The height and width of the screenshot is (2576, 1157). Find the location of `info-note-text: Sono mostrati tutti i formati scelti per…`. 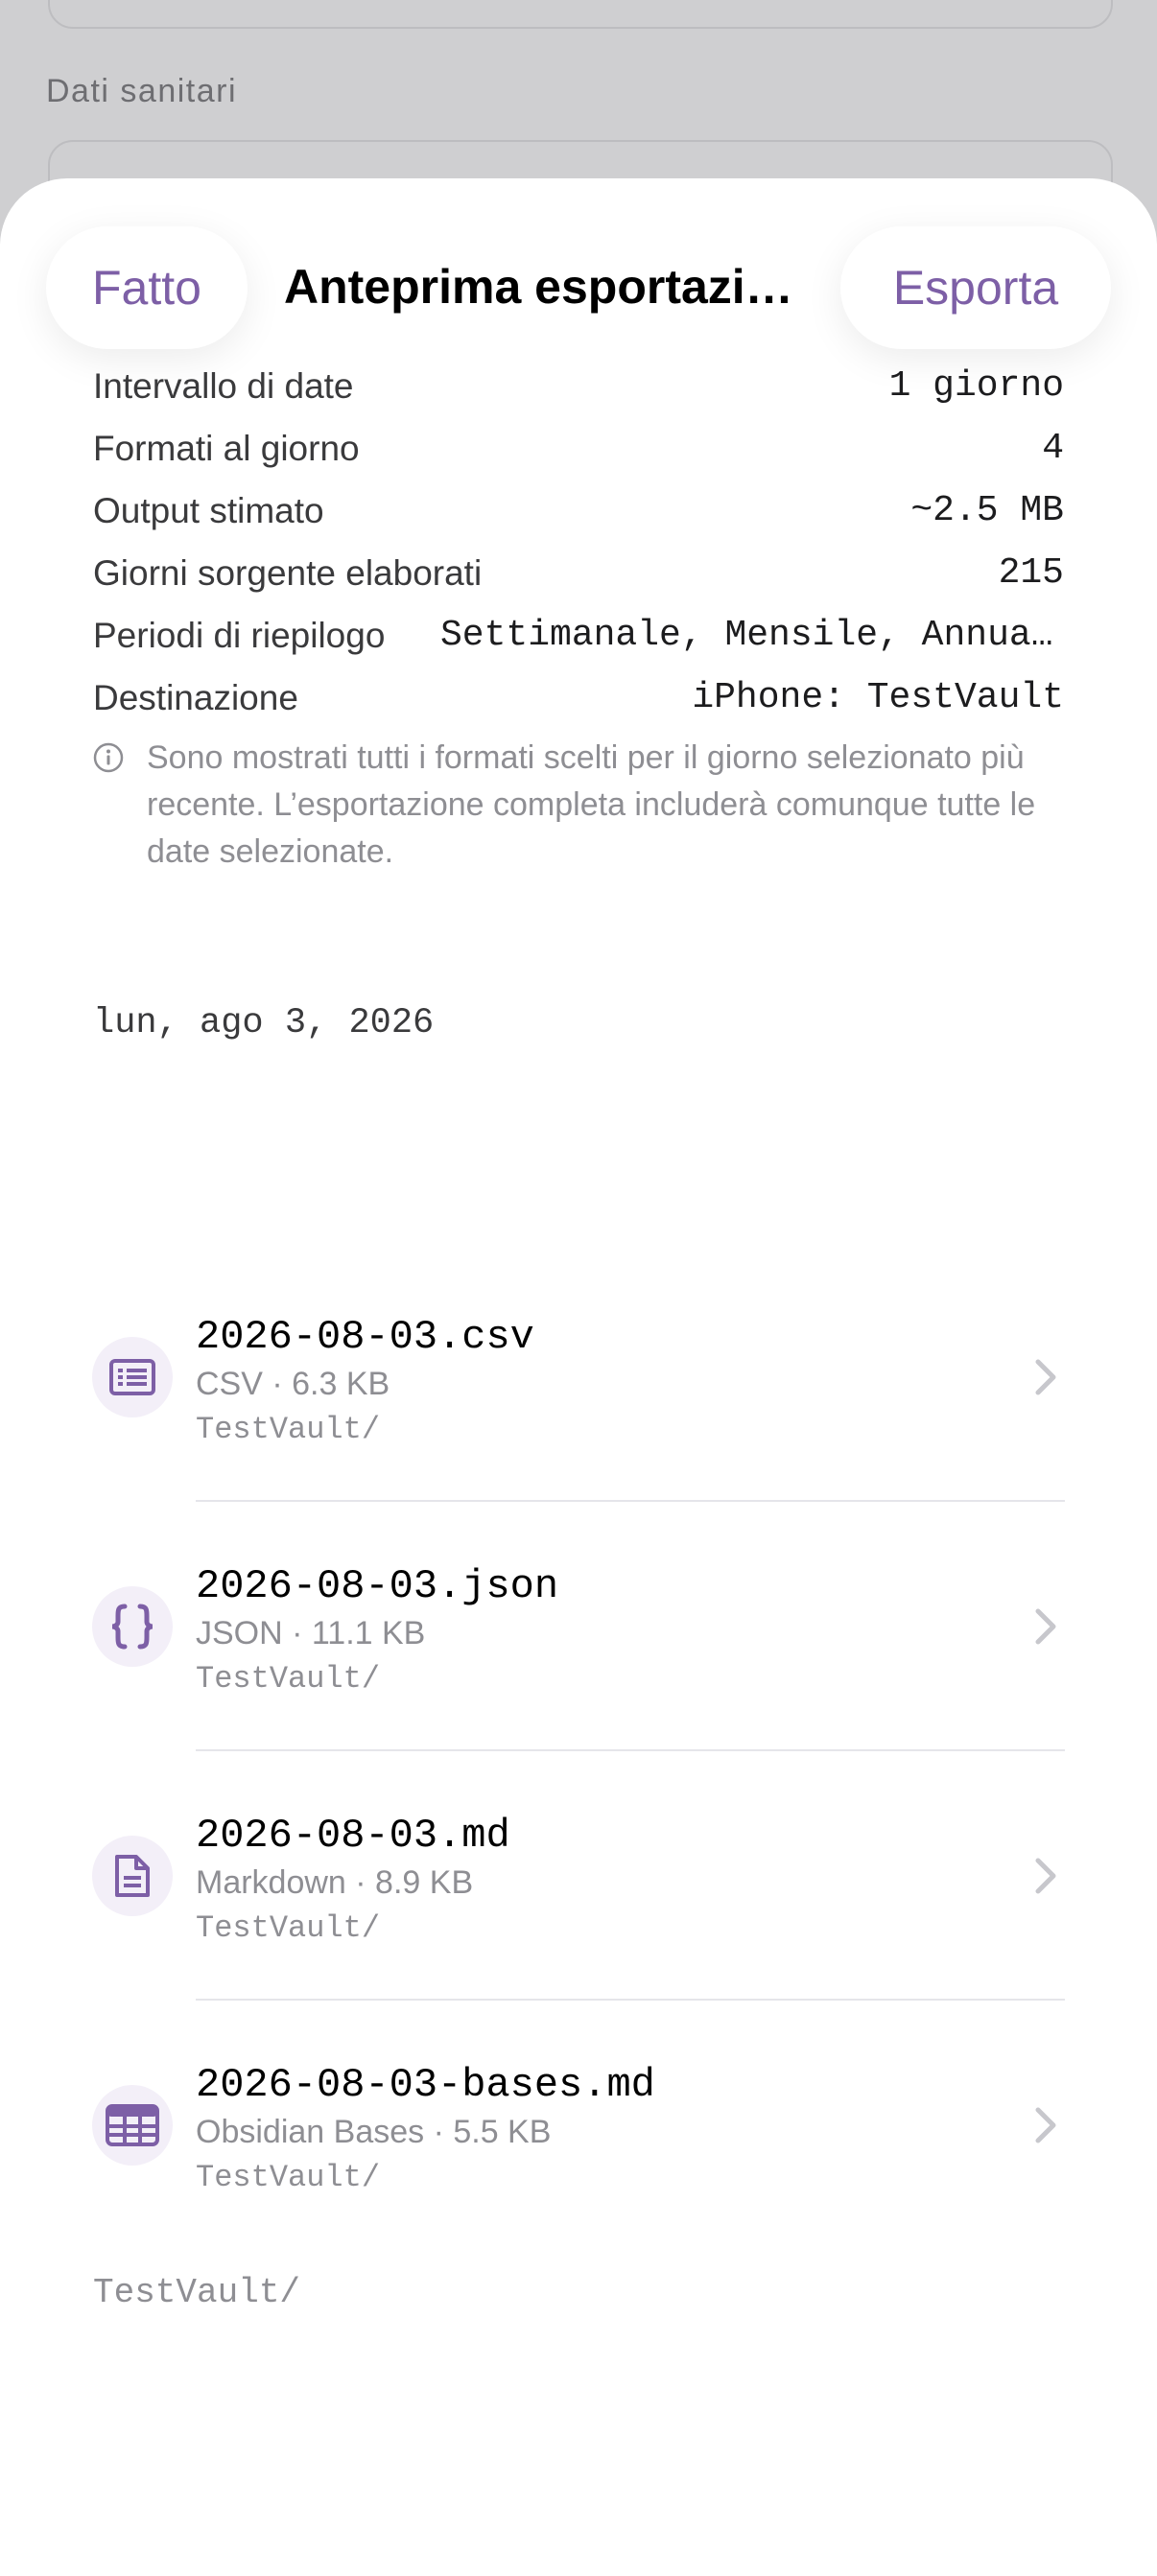

info-note-text: Sono mostrati tutti i formati scelti per… is located at coordinates (591, 804).